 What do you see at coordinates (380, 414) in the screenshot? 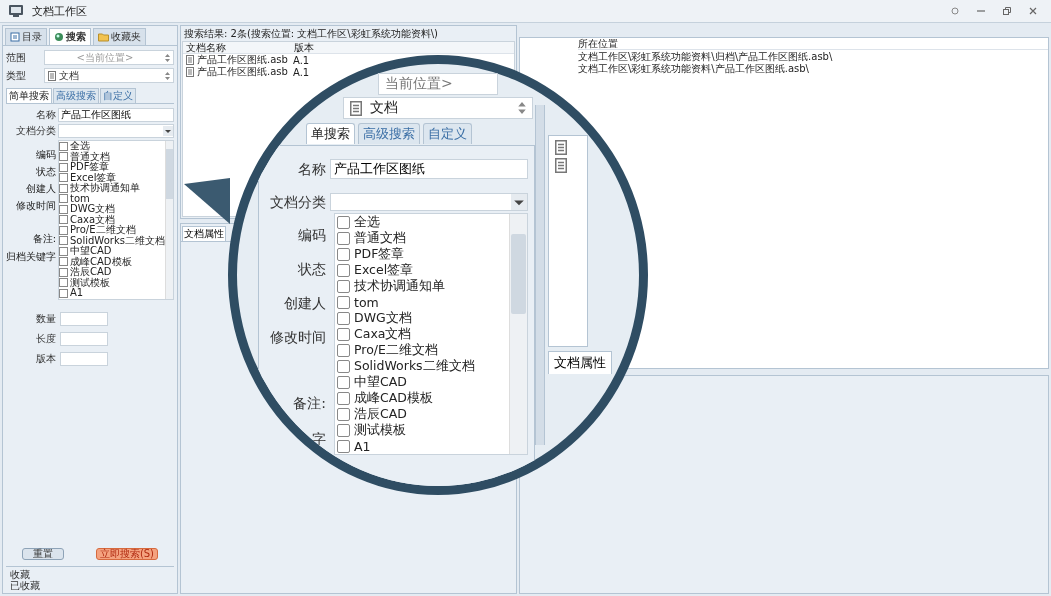
I see `option-label: 浩辰CAD` at bounding box center [380, 414].